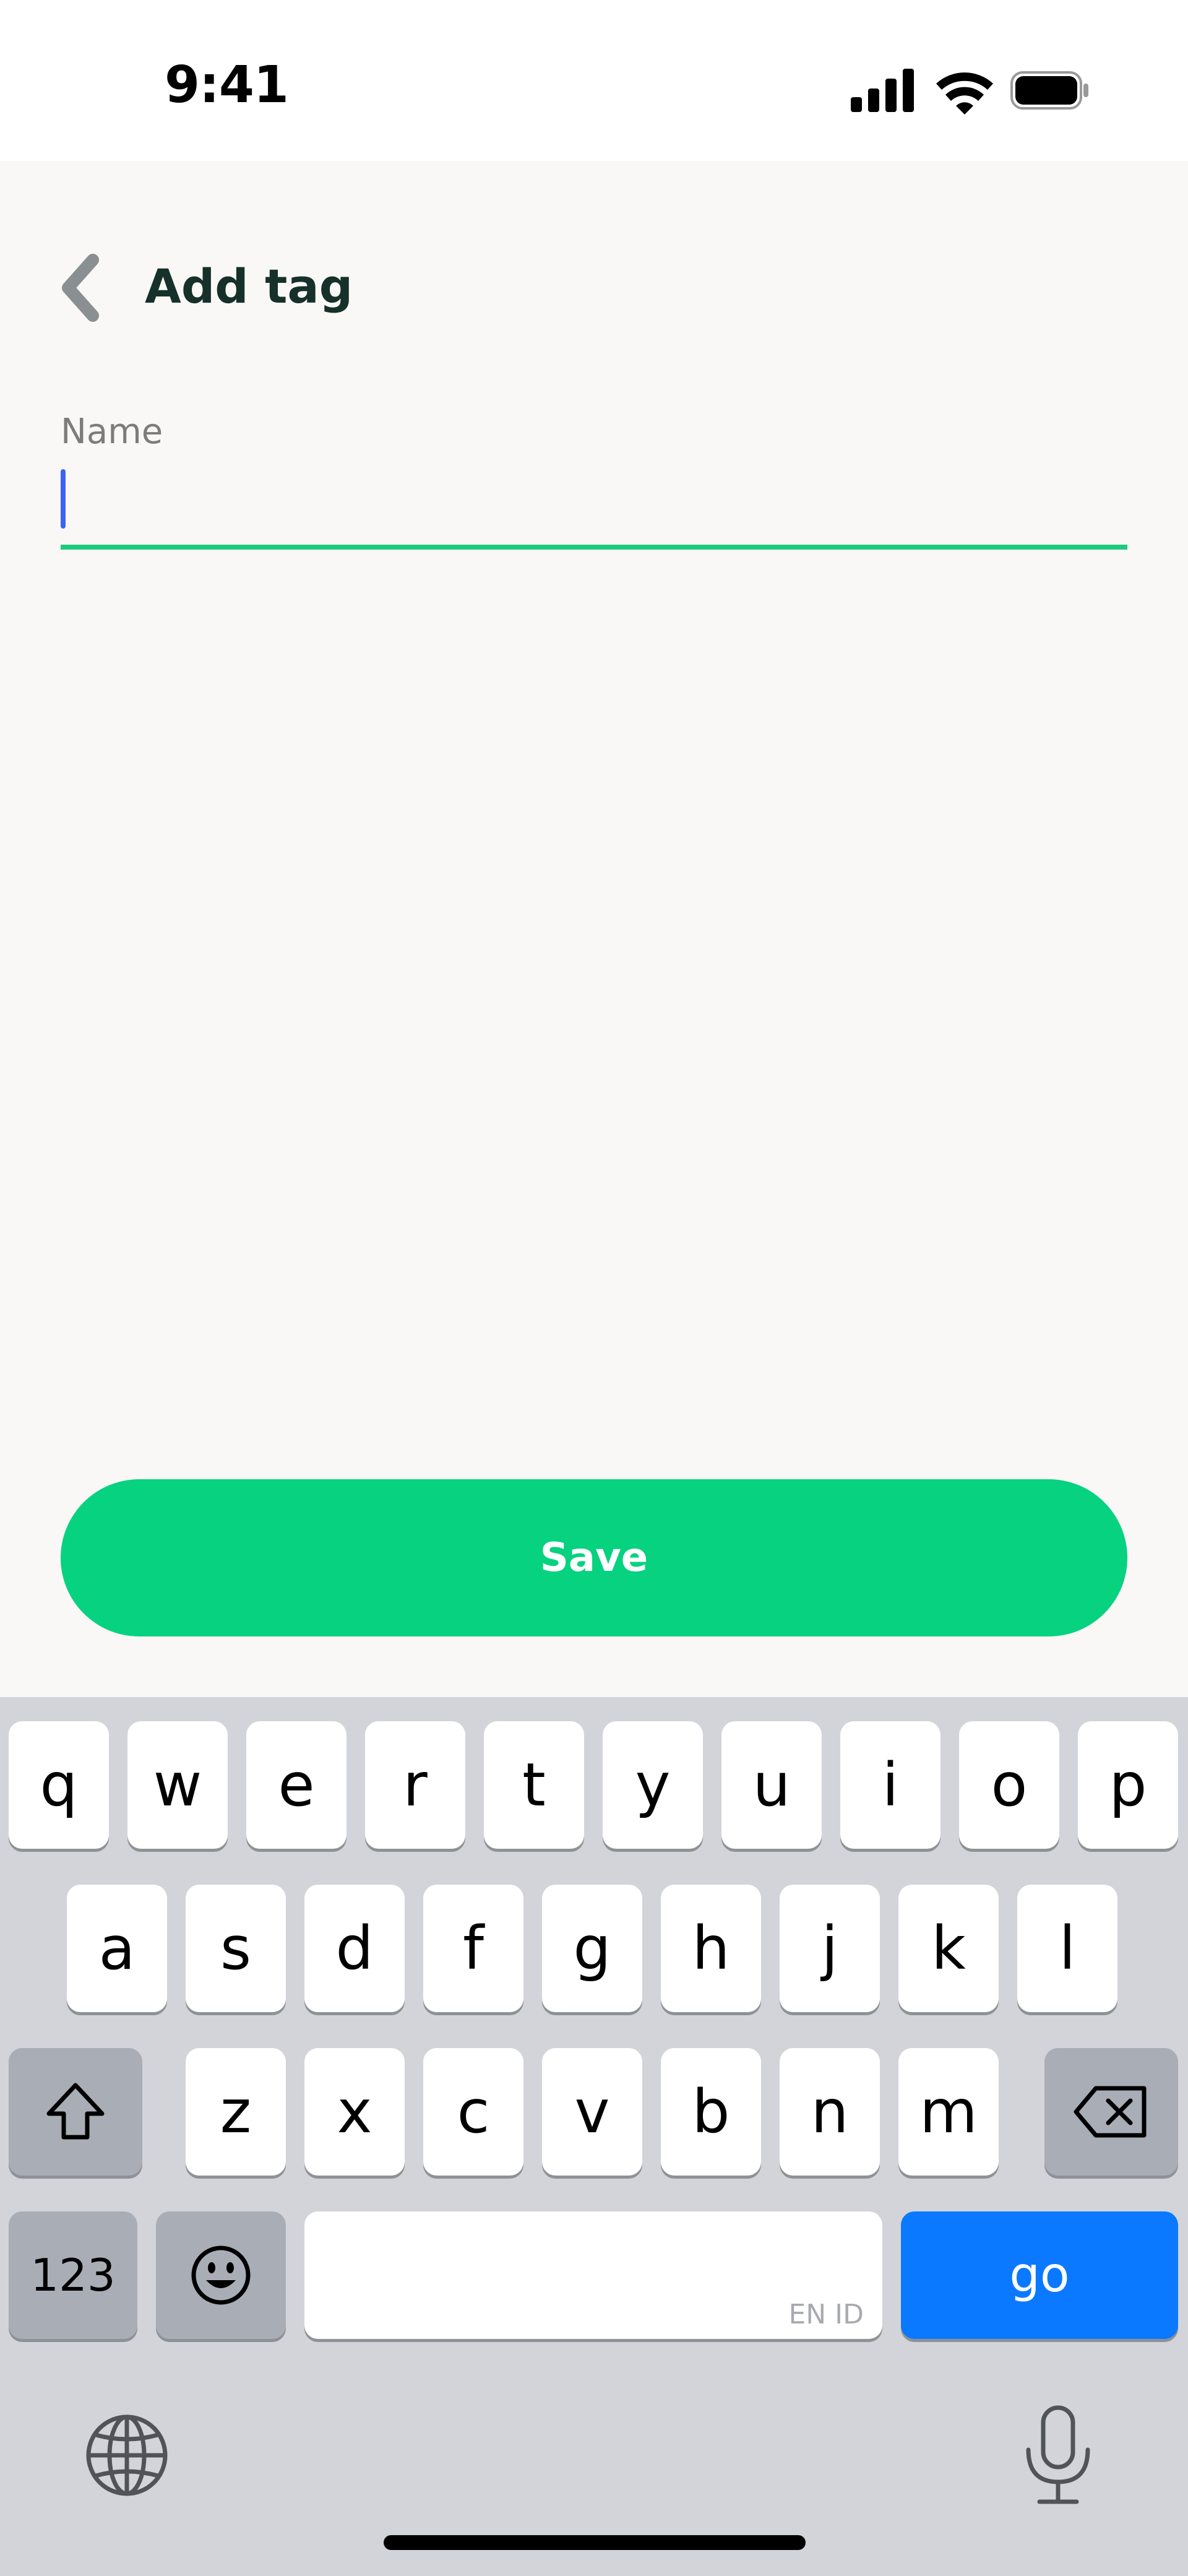  Describe the element at coordinates (415, 1785) in the screenshot. I see `key-r: r` at that location.